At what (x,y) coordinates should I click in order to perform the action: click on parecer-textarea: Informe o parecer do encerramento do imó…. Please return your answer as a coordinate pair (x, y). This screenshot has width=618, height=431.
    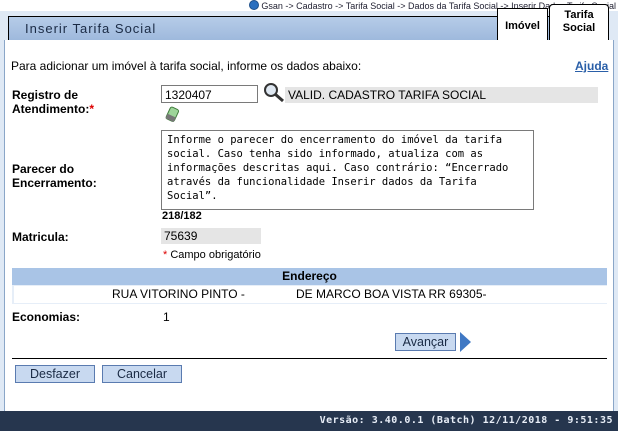
    Looking at the image, I should click on (347, 170).